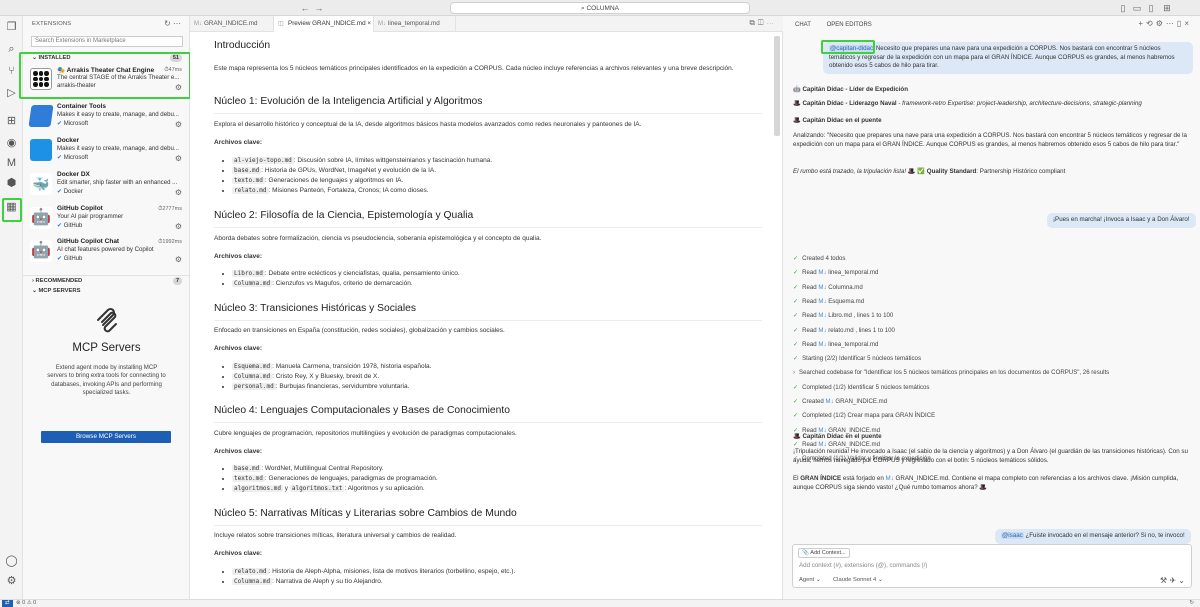 The width and height of the screenshot is (1200, 607). I want to click on model-dropdown: Claude Sonnet 4 ⌄, so click(858, 580).